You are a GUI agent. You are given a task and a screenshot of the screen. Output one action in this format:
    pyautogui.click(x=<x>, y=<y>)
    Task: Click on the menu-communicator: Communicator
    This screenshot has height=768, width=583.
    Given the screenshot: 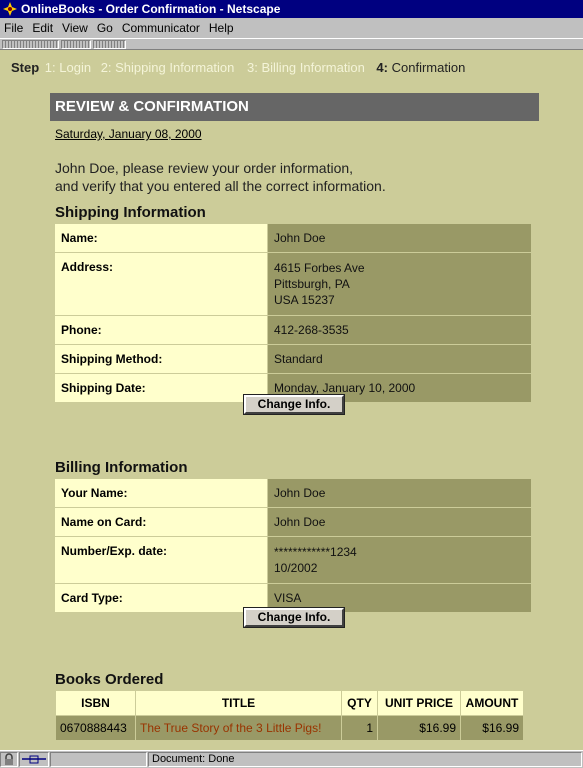 What is the action you would take?
    pyautogui.click(x=161, y=28)
    